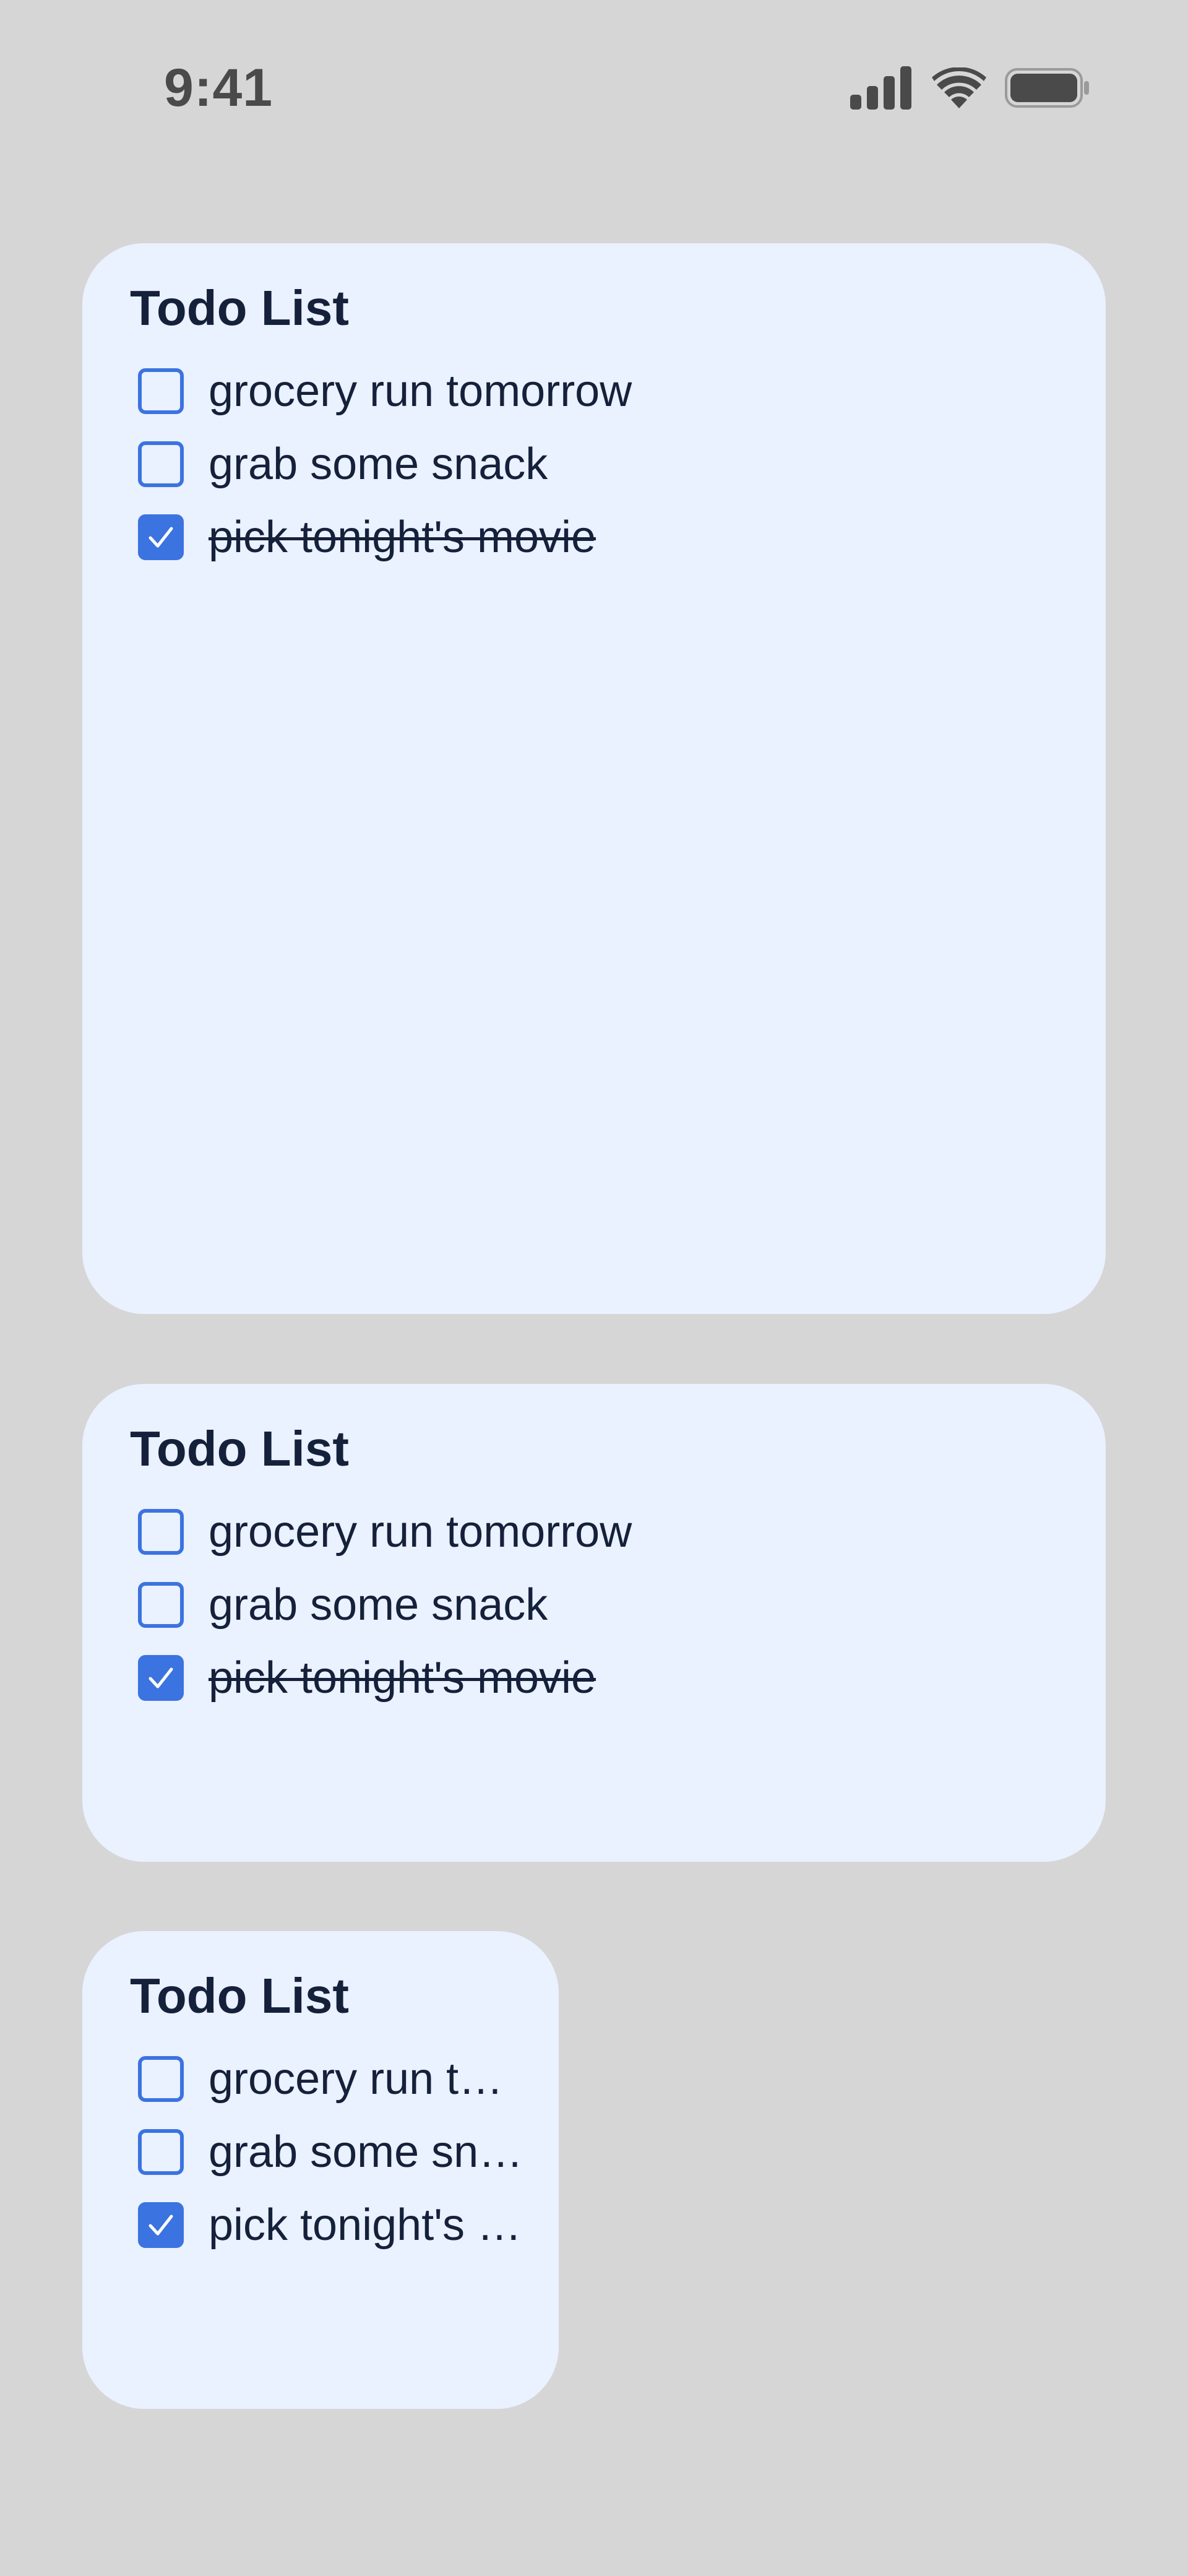 Image resolution: width=1188 pixels, height=2576 pixels. What do you see at coordinates (959, 87) in the screenshot?
I see `wifi-icon` at bounding box center [959, 87].